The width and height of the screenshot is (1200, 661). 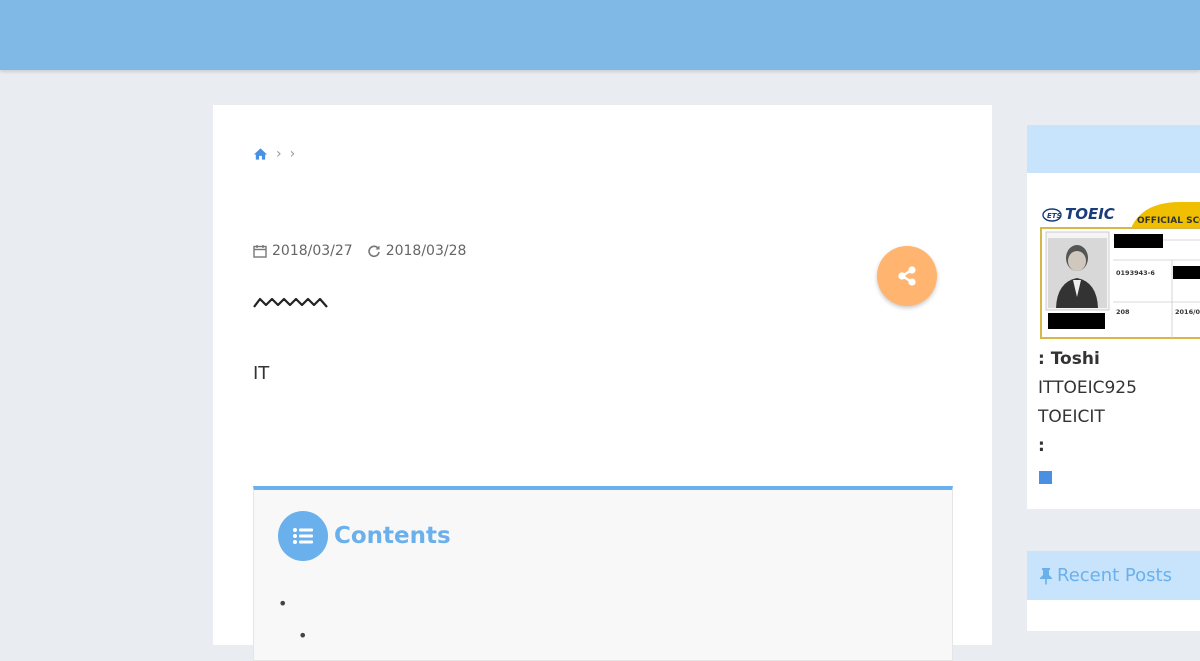 What do you see at coordinates (1168, 221) in the screenshot?
I see `svg-text: OFFICIAL SCO` at bounding box center [1168, 221].